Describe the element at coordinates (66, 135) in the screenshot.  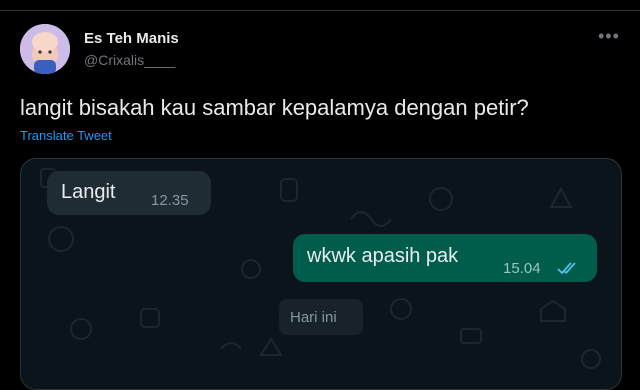
I see `translate-tweet-link: Translate Tweet` at that location.